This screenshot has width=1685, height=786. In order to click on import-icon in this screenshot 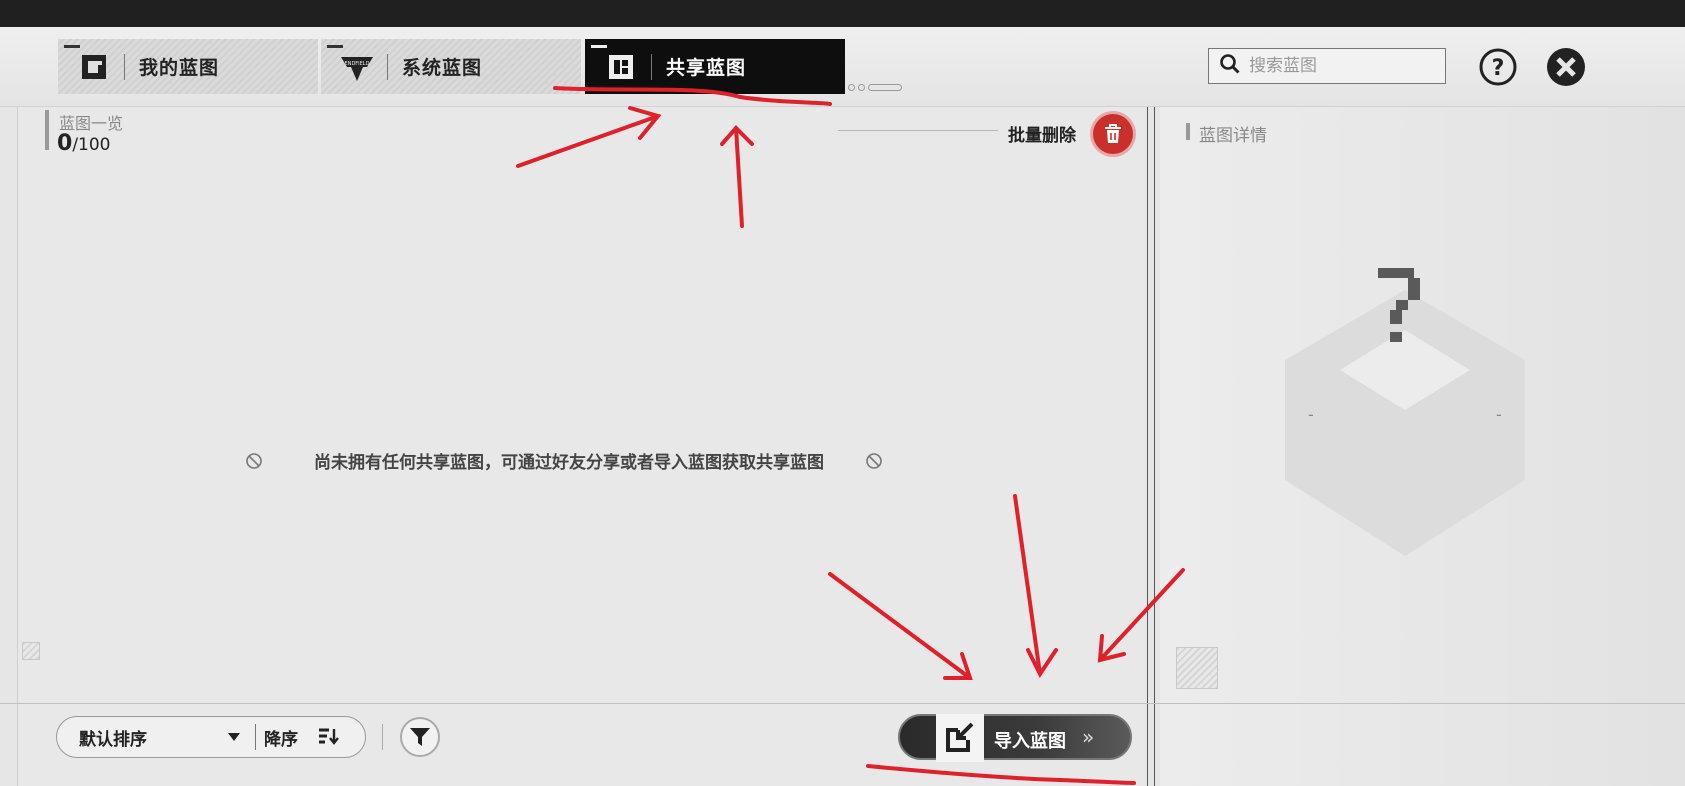, I will do `click(960, 738)`.